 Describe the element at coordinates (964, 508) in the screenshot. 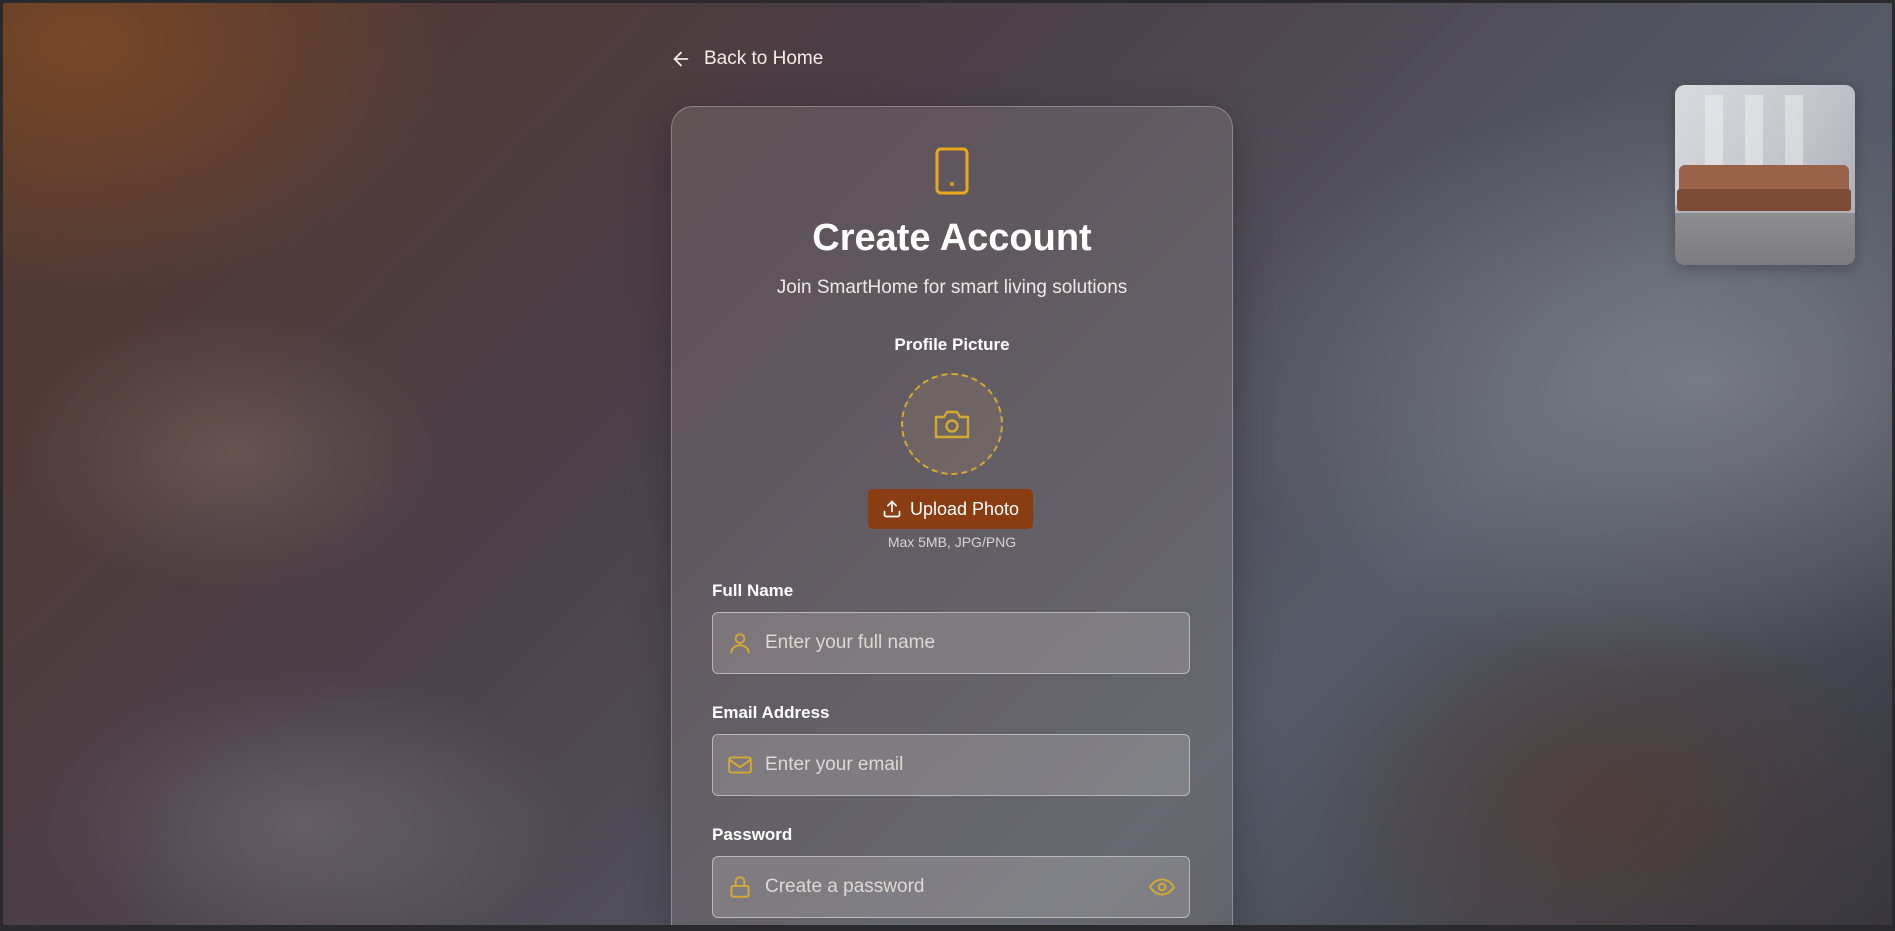

I see `upload-photo-label: Upload Photo` at that location.